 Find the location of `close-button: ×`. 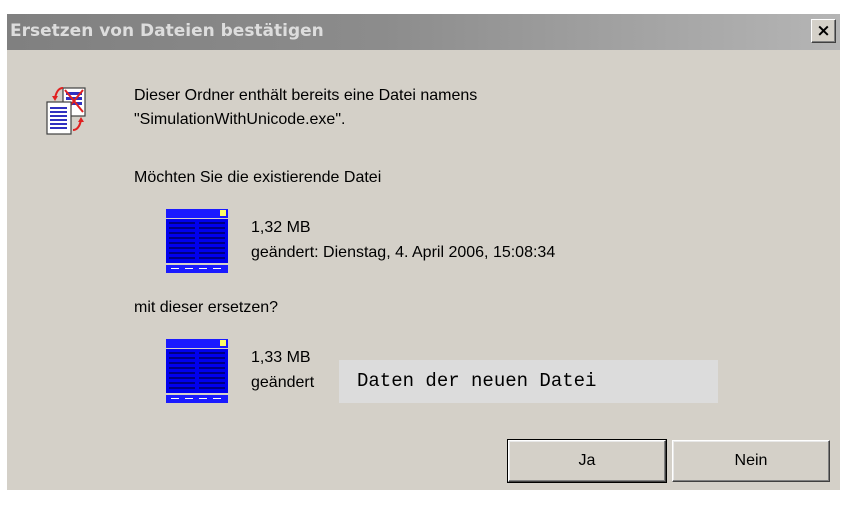

close-button: × is located at coordinates (823, 31).